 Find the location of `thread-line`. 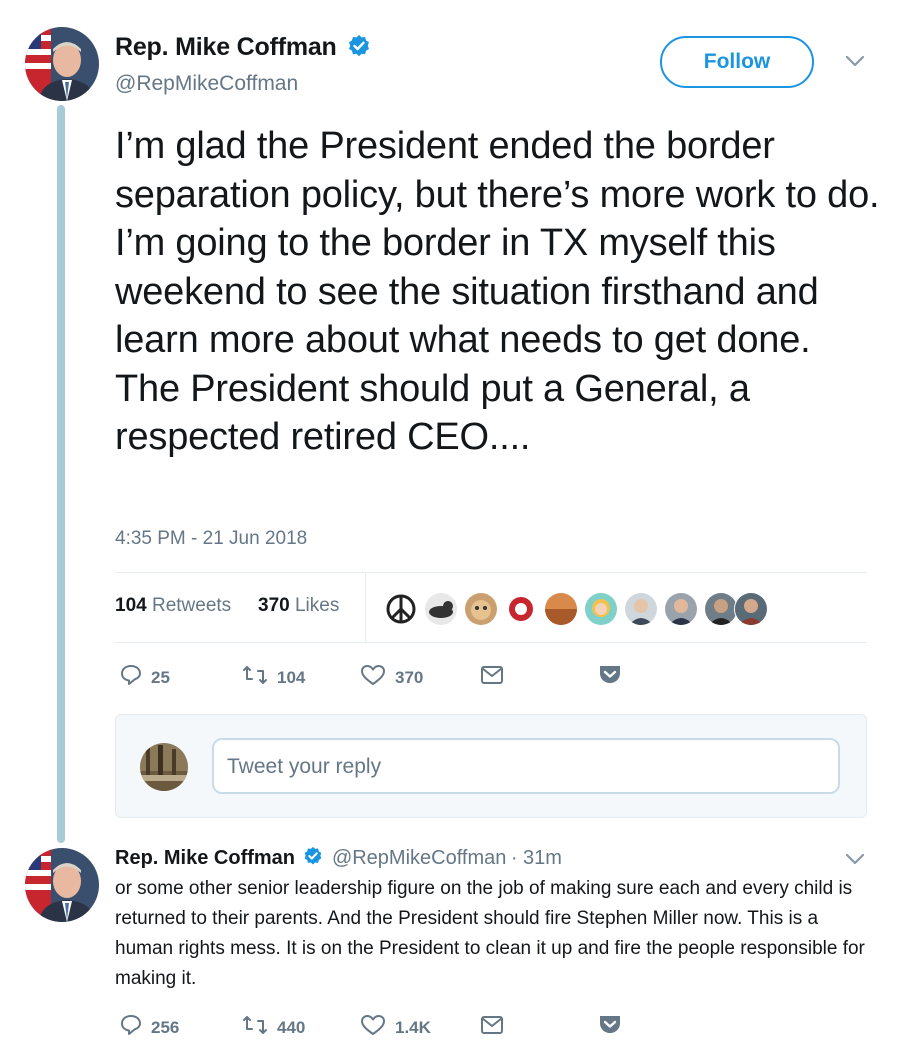

thread-line is located at coordinates (61, 474).